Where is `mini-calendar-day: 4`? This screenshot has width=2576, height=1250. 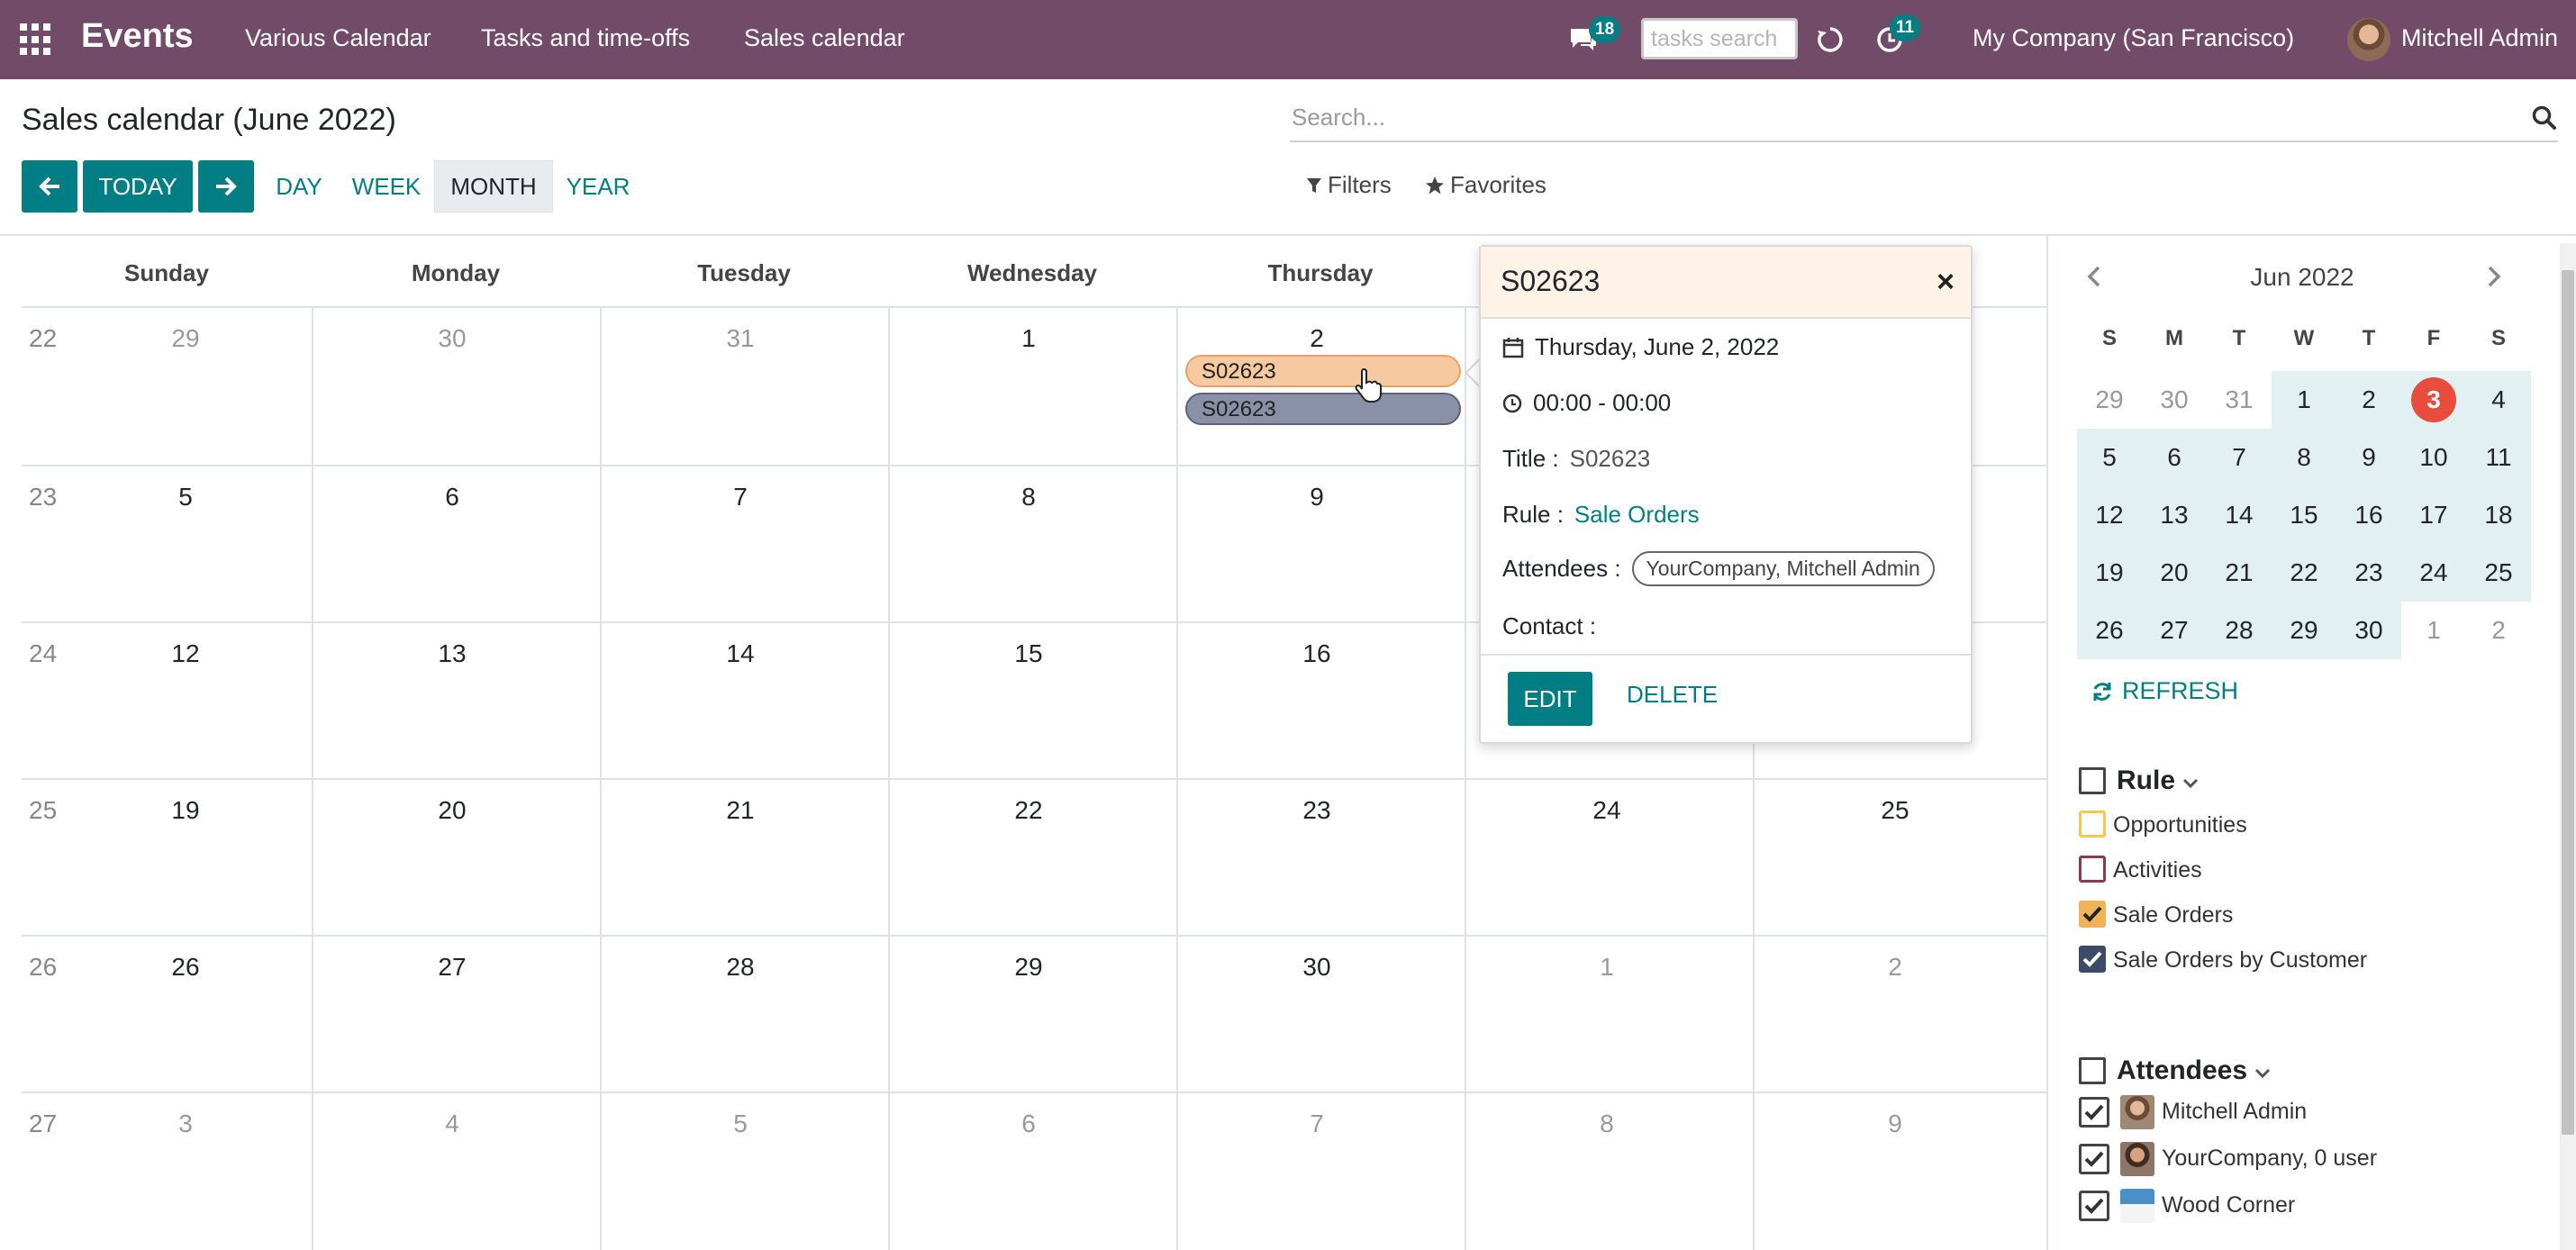 mini-calendar-day: 4 is located at coordinates (2498, 400).